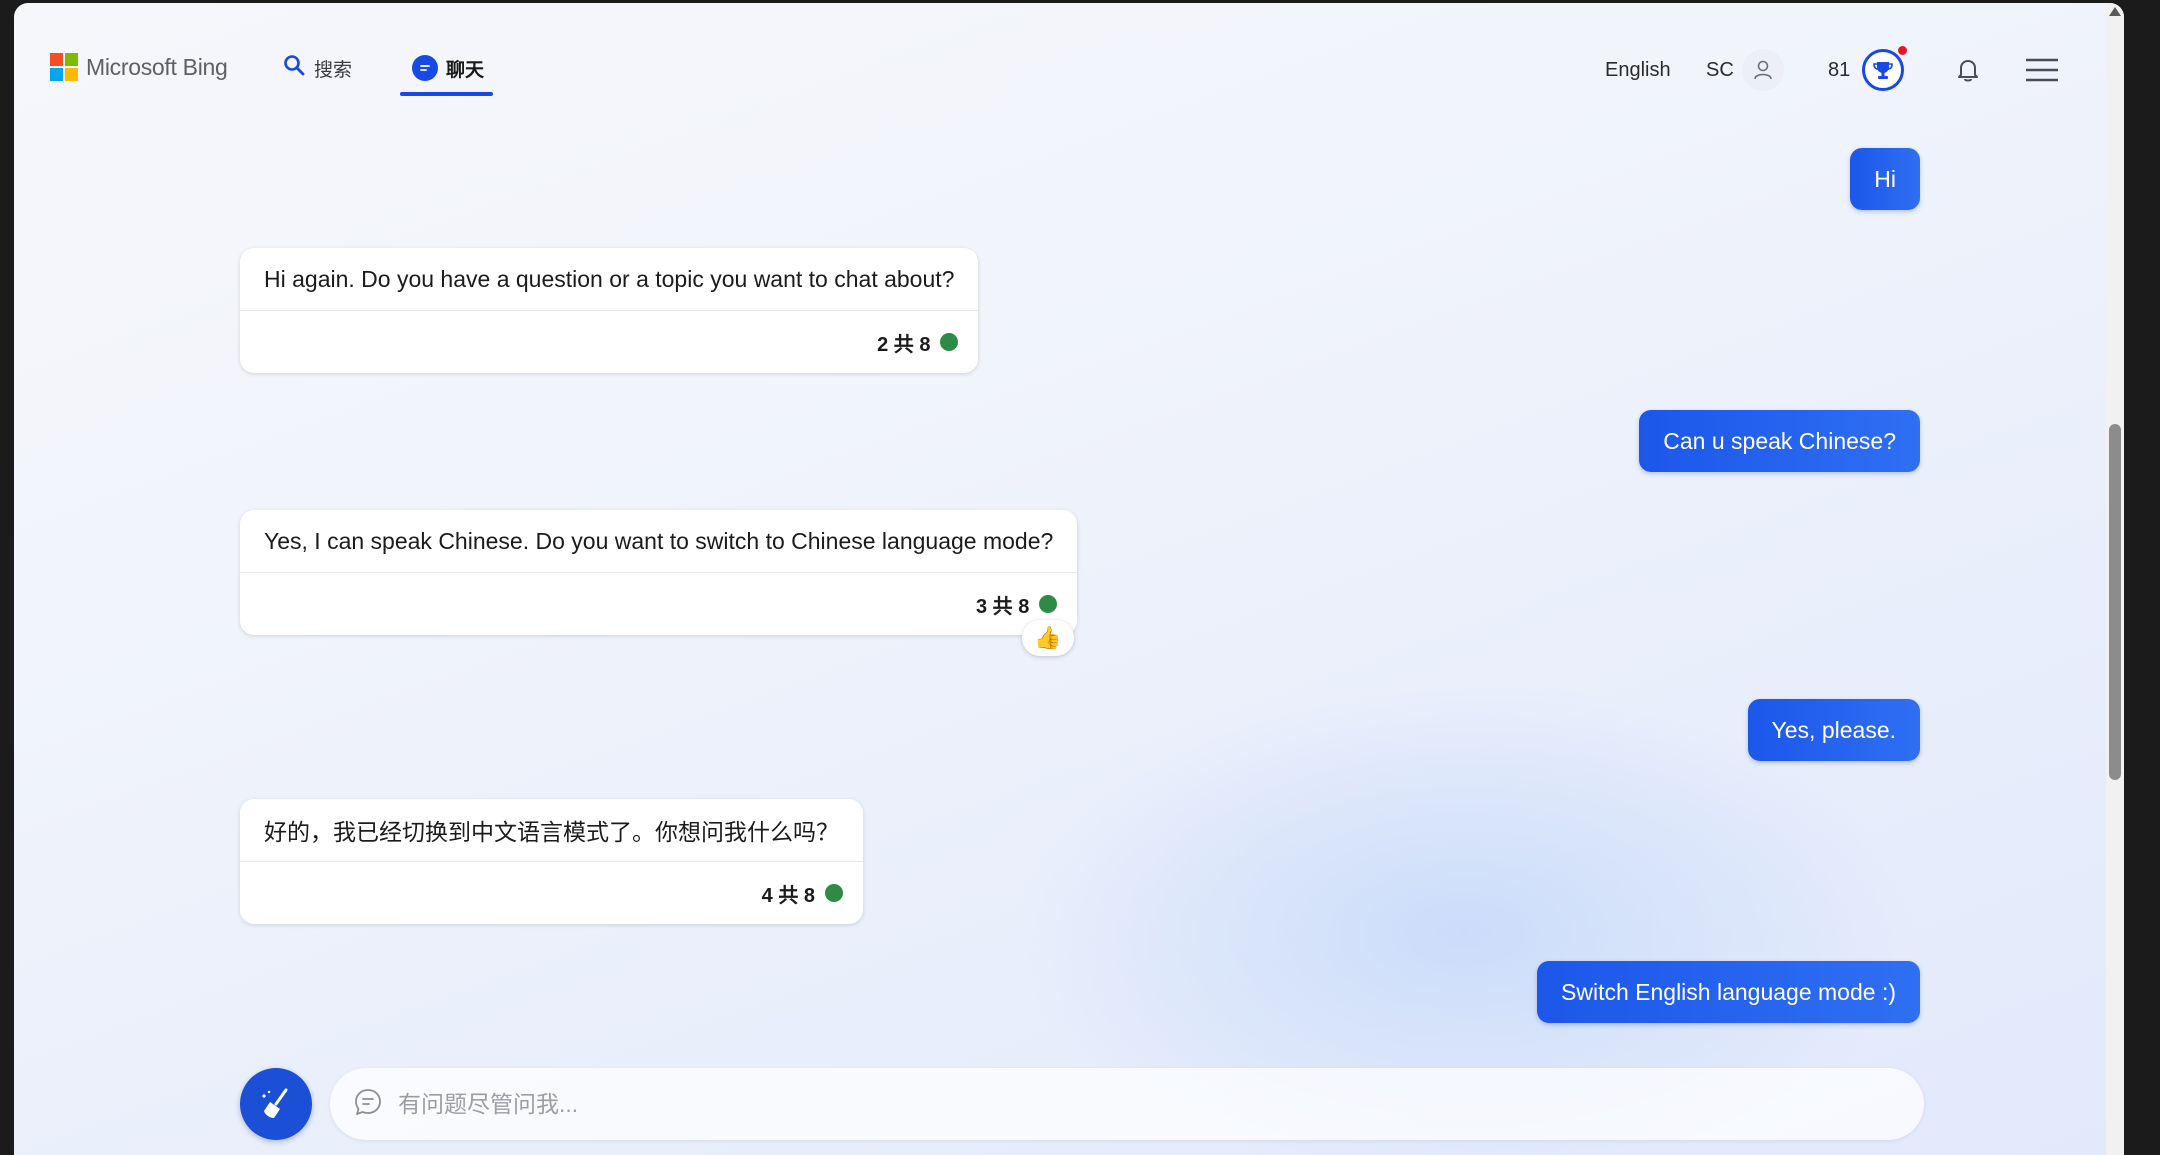 Image resolution: width=2160 pixels, height=1155 pixels. I want to click on tab-chat: 聊天, so click(448, 68).